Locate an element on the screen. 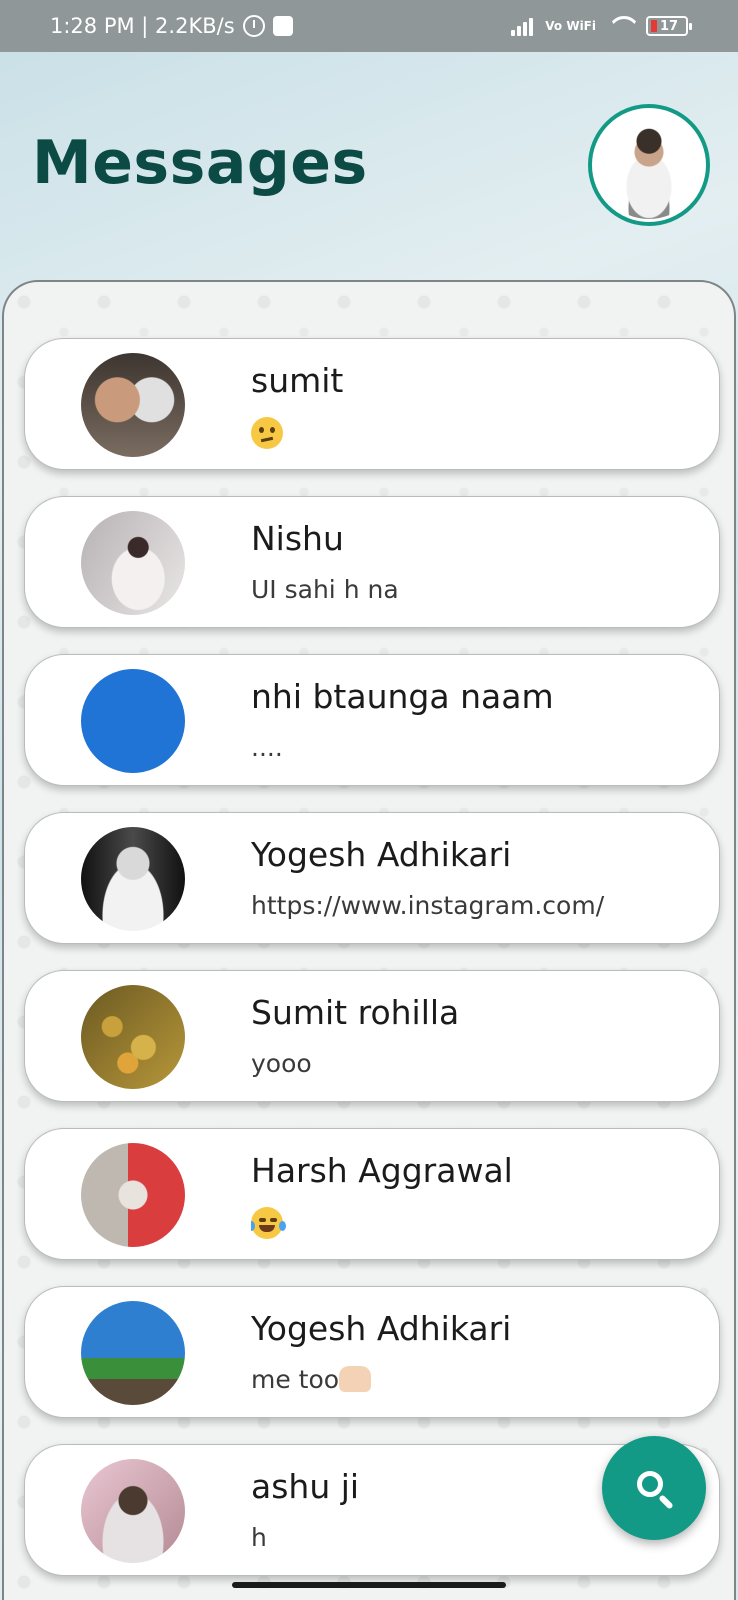 This screenshot has height=1600, width=738. alarm-icon is located at coordinates (253, 26).